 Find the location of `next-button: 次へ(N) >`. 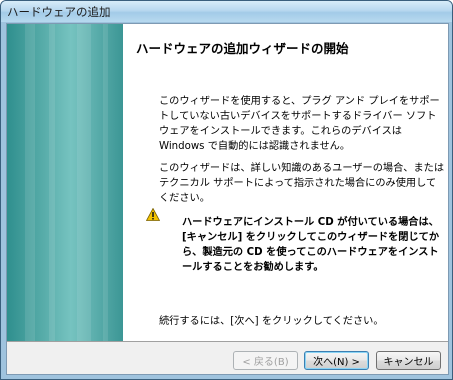

next-button: 次へ(N) > is located at coordinates (336, 360).